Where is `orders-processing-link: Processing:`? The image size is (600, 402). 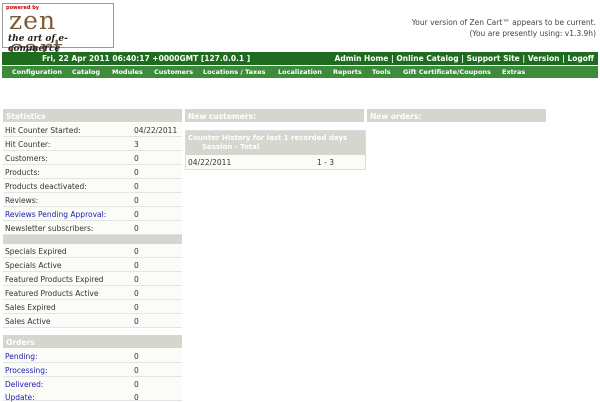 orders-processing-link: Processing: is located at coordinates (26, 370).